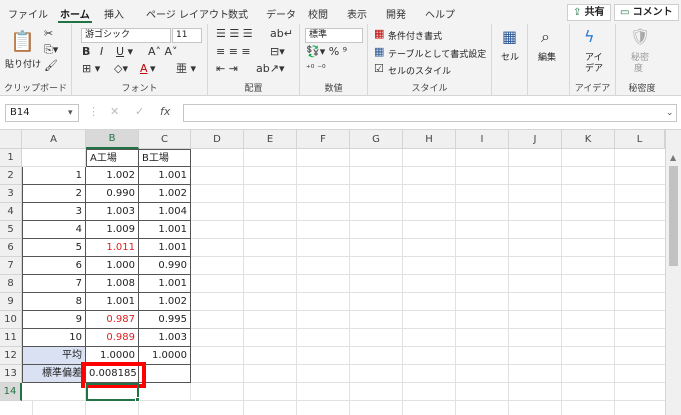 The width and height of the screenshot is (681, 415). I want to click on cell-a3: 2, so click(54, 194).